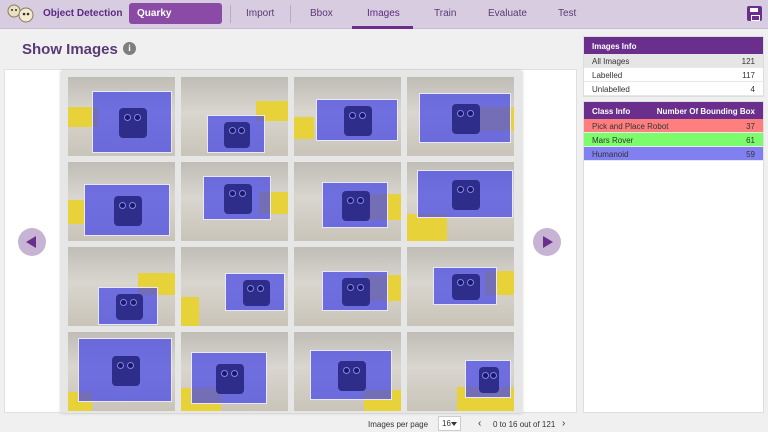 This screenshot has width=768, height=432. Describe the element at coordinates (750, 154) in the screenshot. I see `row-value: 59` at that location.